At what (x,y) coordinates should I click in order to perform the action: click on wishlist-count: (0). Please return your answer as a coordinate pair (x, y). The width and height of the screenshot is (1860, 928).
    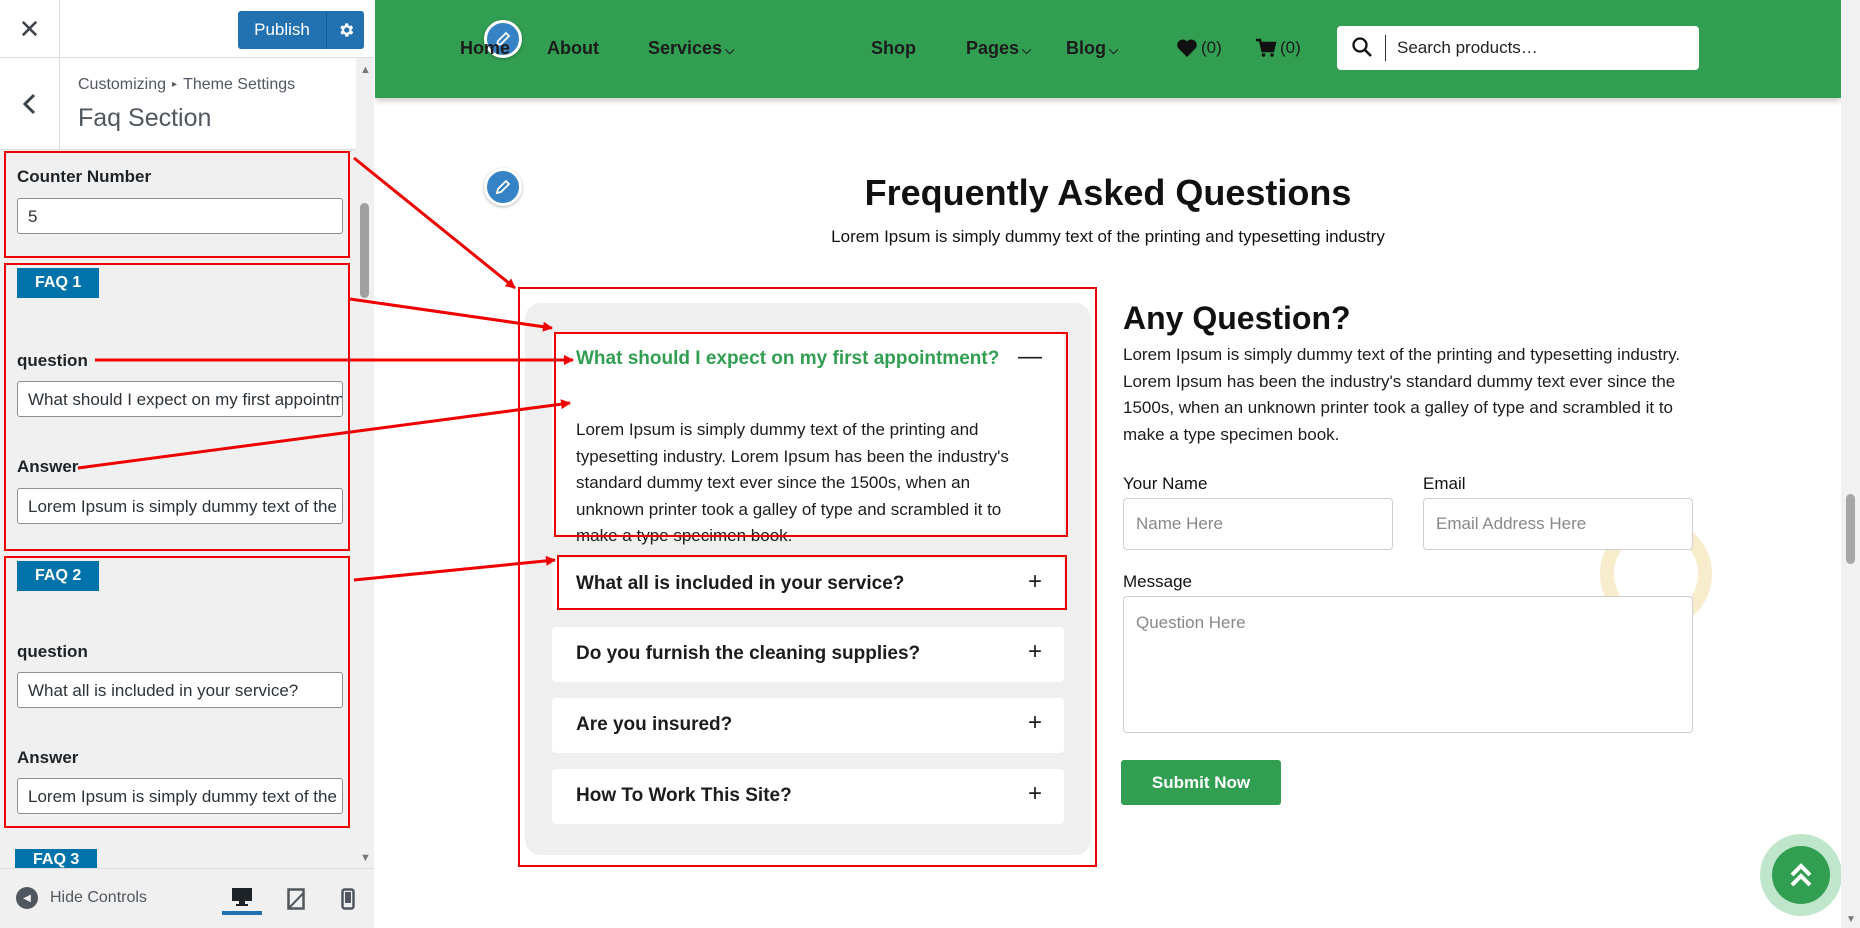
    Looking at the image, I should click on (1211, 47).